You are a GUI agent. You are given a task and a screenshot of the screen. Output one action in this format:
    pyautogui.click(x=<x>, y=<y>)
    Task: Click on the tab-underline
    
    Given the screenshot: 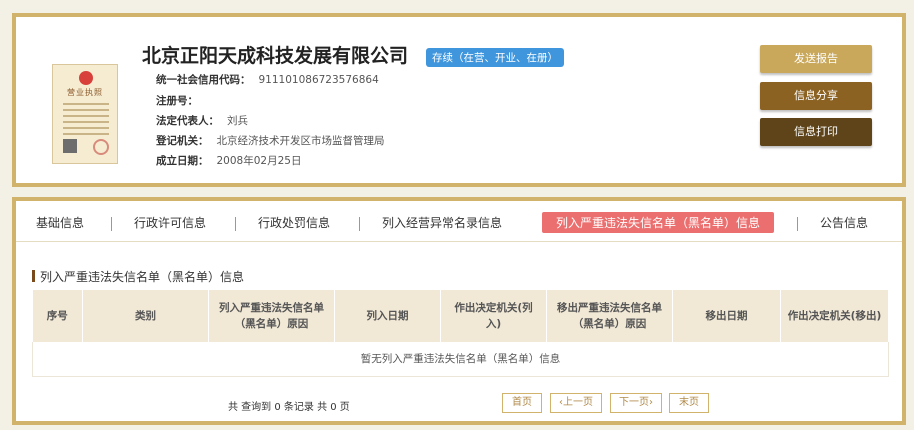 What is the action you would take?
    pyautogui.click(x=459, y=241)
    